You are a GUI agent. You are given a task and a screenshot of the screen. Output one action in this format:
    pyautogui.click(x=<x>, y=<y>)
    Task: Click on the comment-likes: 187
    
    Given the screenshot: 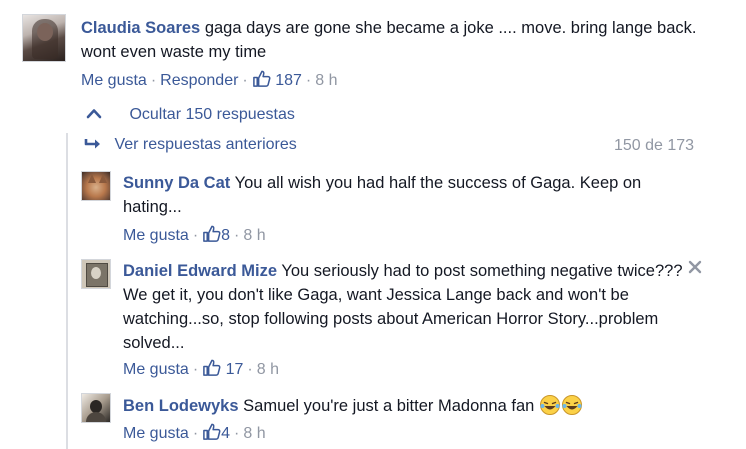 What is the action you would take?
    pyautogui.click(x=277, y=79)
    